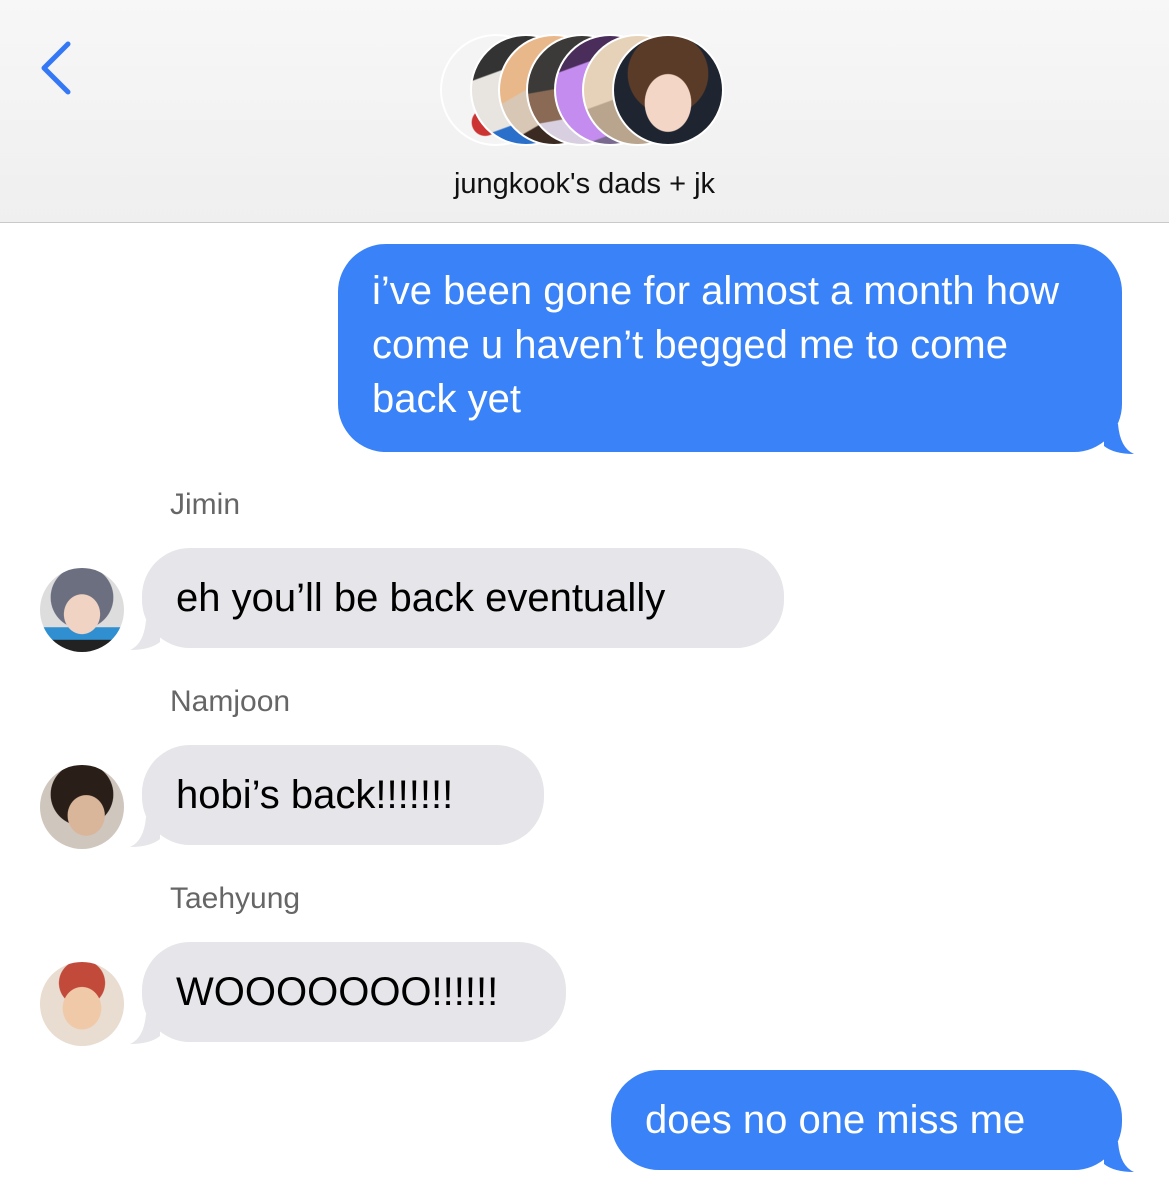  What do you see at coordinates (668, 90) in the screenshot?
I see `avatar` at bounding box center [668, 90].